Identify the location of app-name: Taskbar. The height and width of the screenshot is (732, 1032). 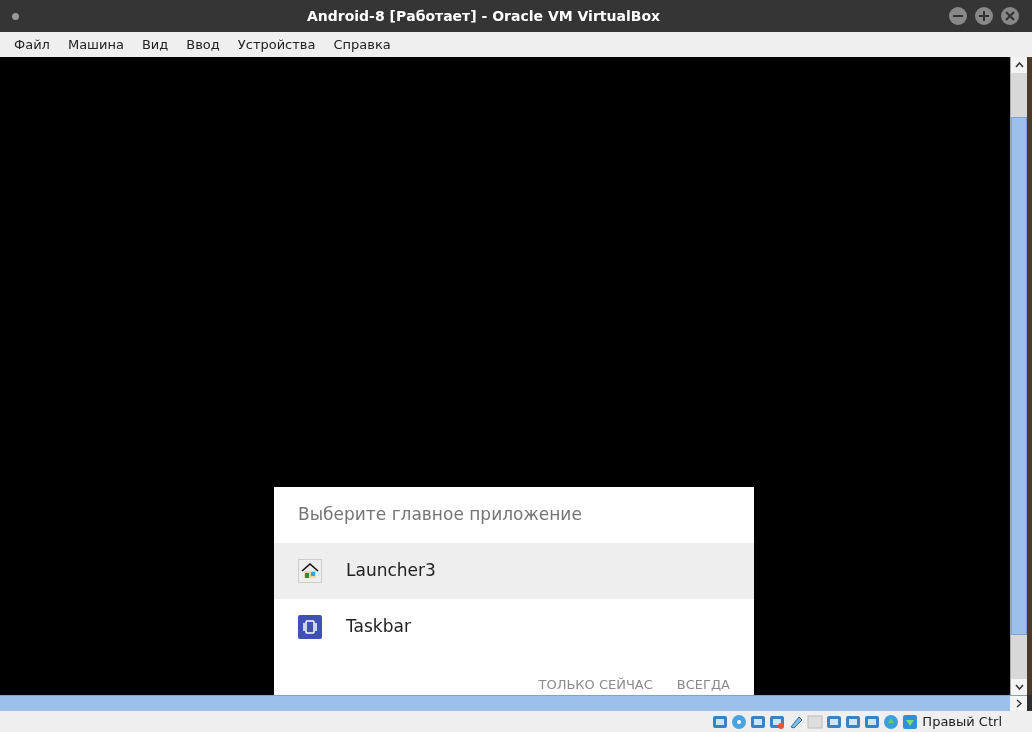
(378, 627).